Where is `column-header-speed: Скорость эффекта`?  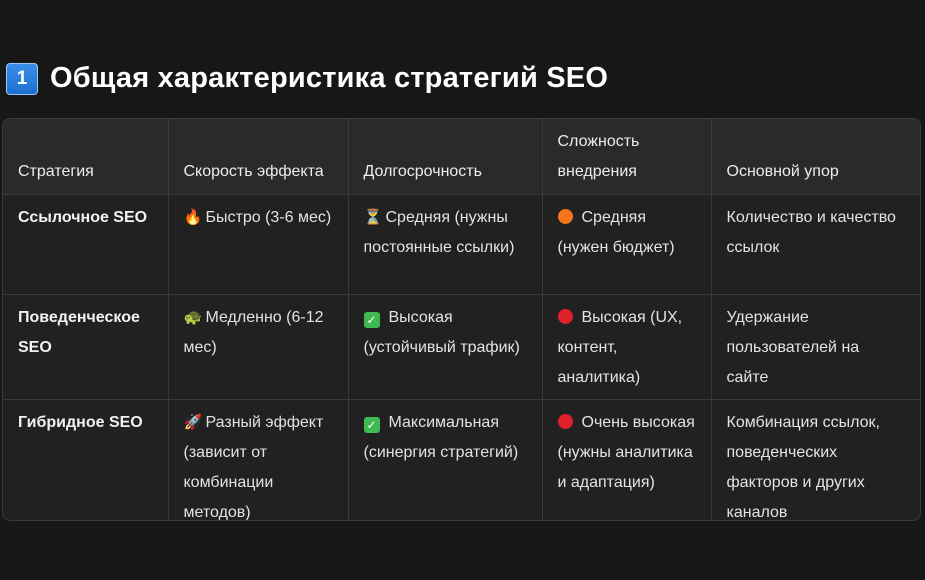 column-header-speed: Скорость эффекта is located at coordinates (257, 157).